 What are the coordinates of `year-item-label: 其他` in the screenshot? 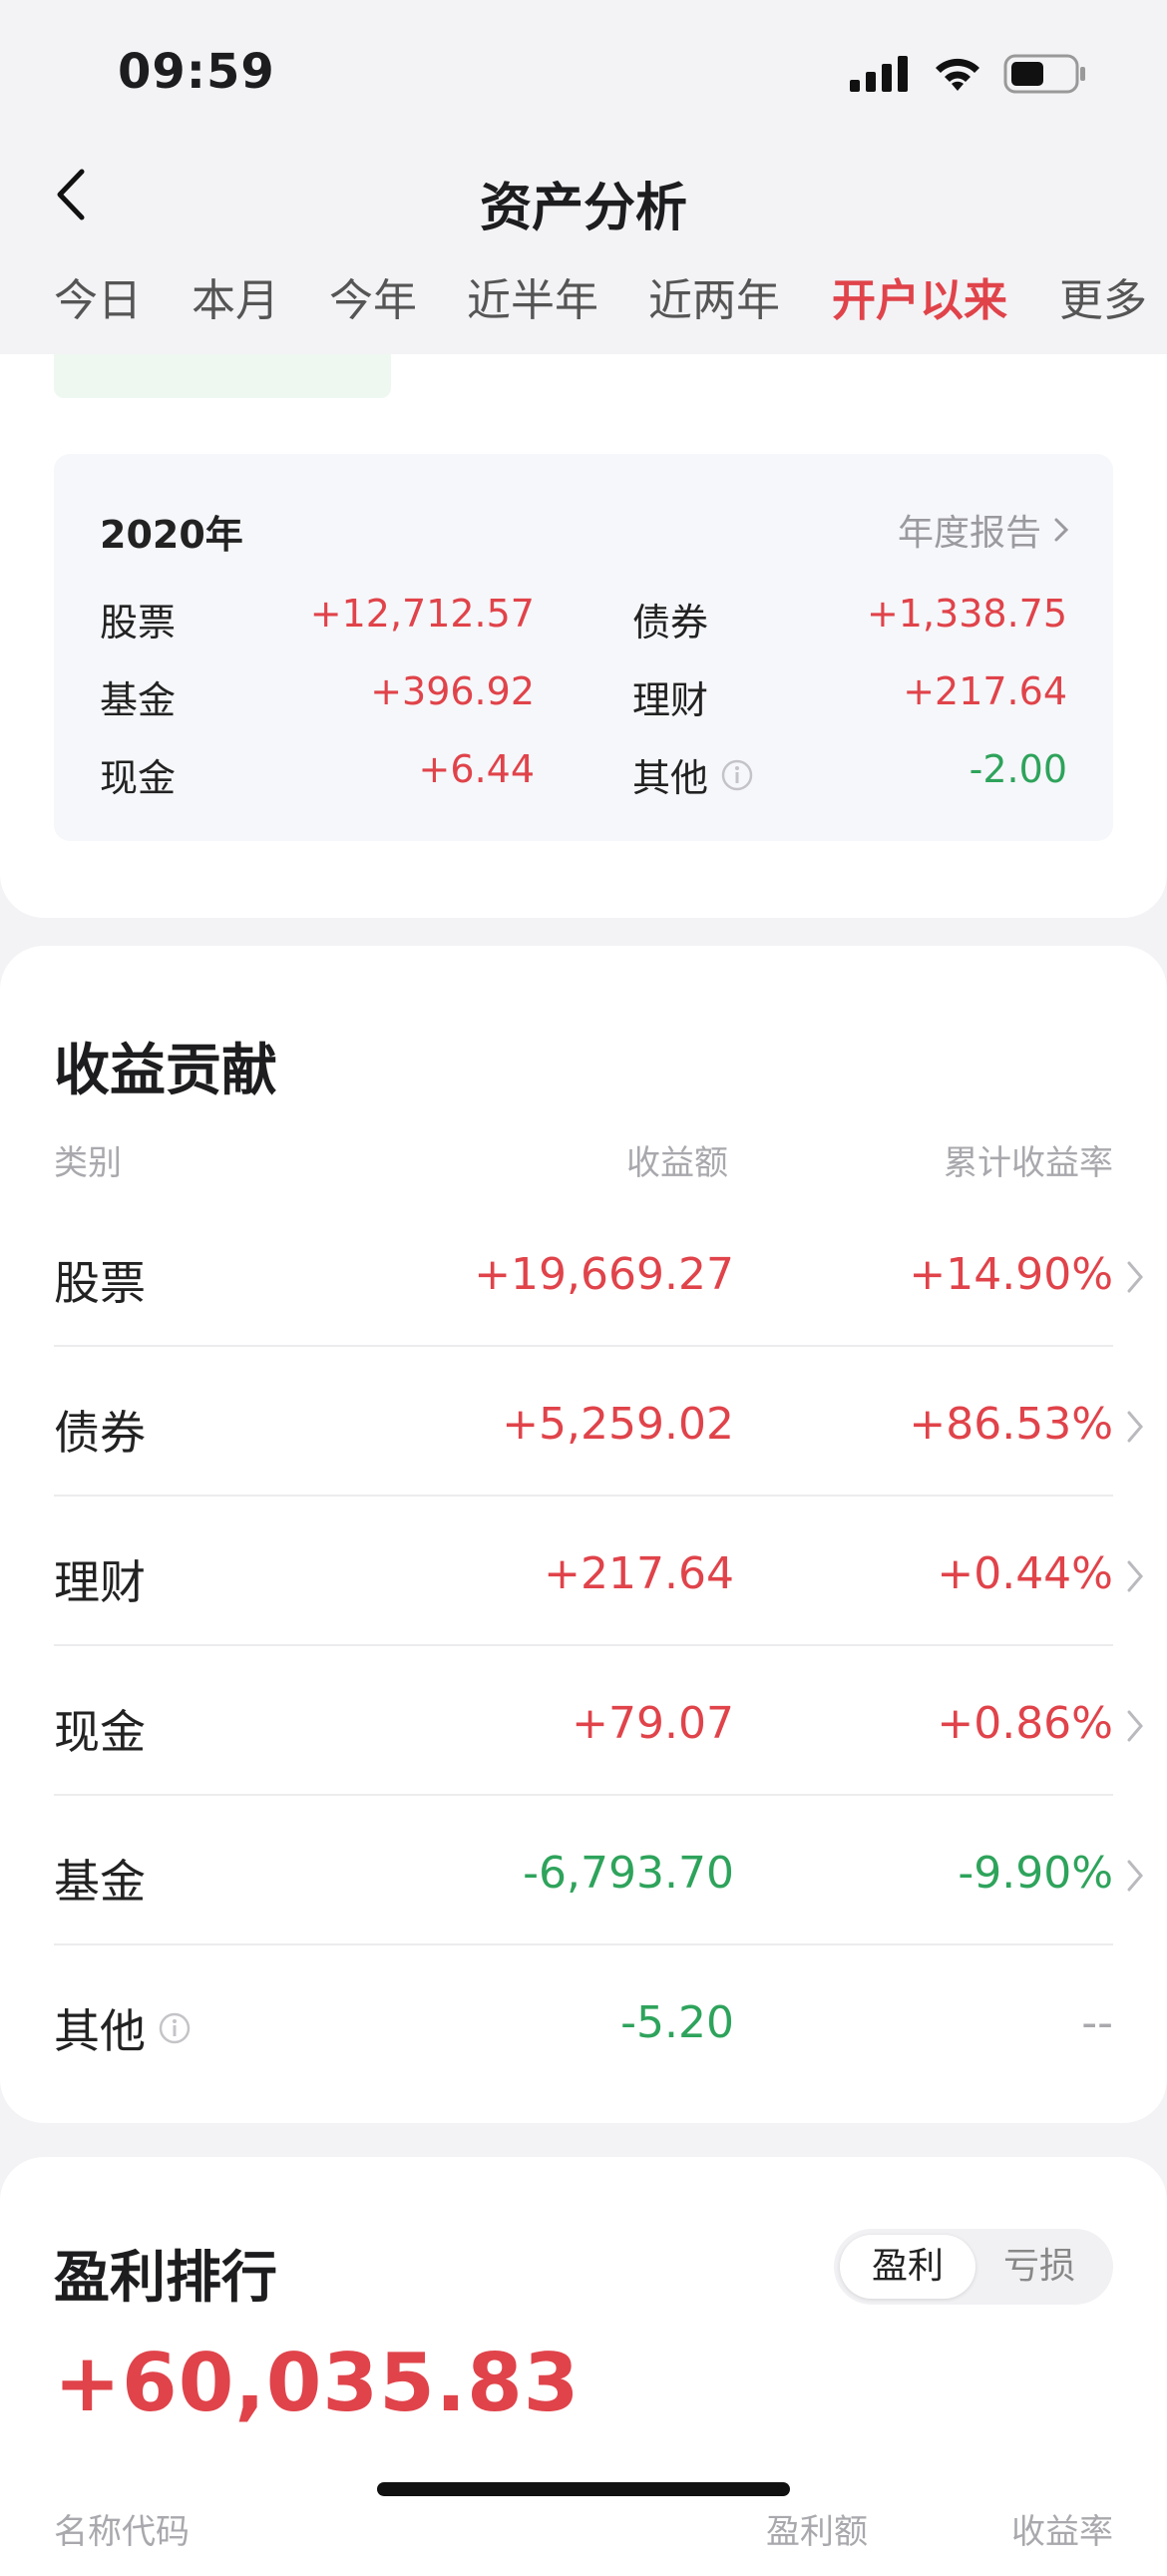 It's located at (670, 778).